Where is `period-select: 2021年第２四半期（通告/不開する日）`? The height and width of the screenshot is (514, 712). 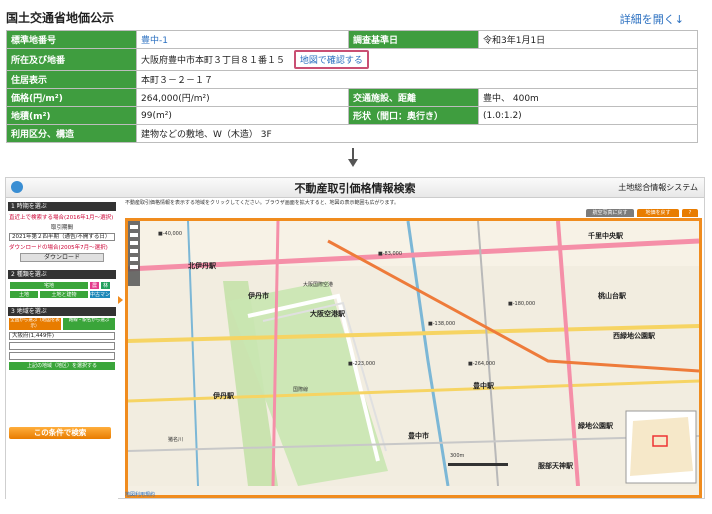 period-select: 2021年第２四半期（通告/不開する日） is located at coordinates (62, 237).